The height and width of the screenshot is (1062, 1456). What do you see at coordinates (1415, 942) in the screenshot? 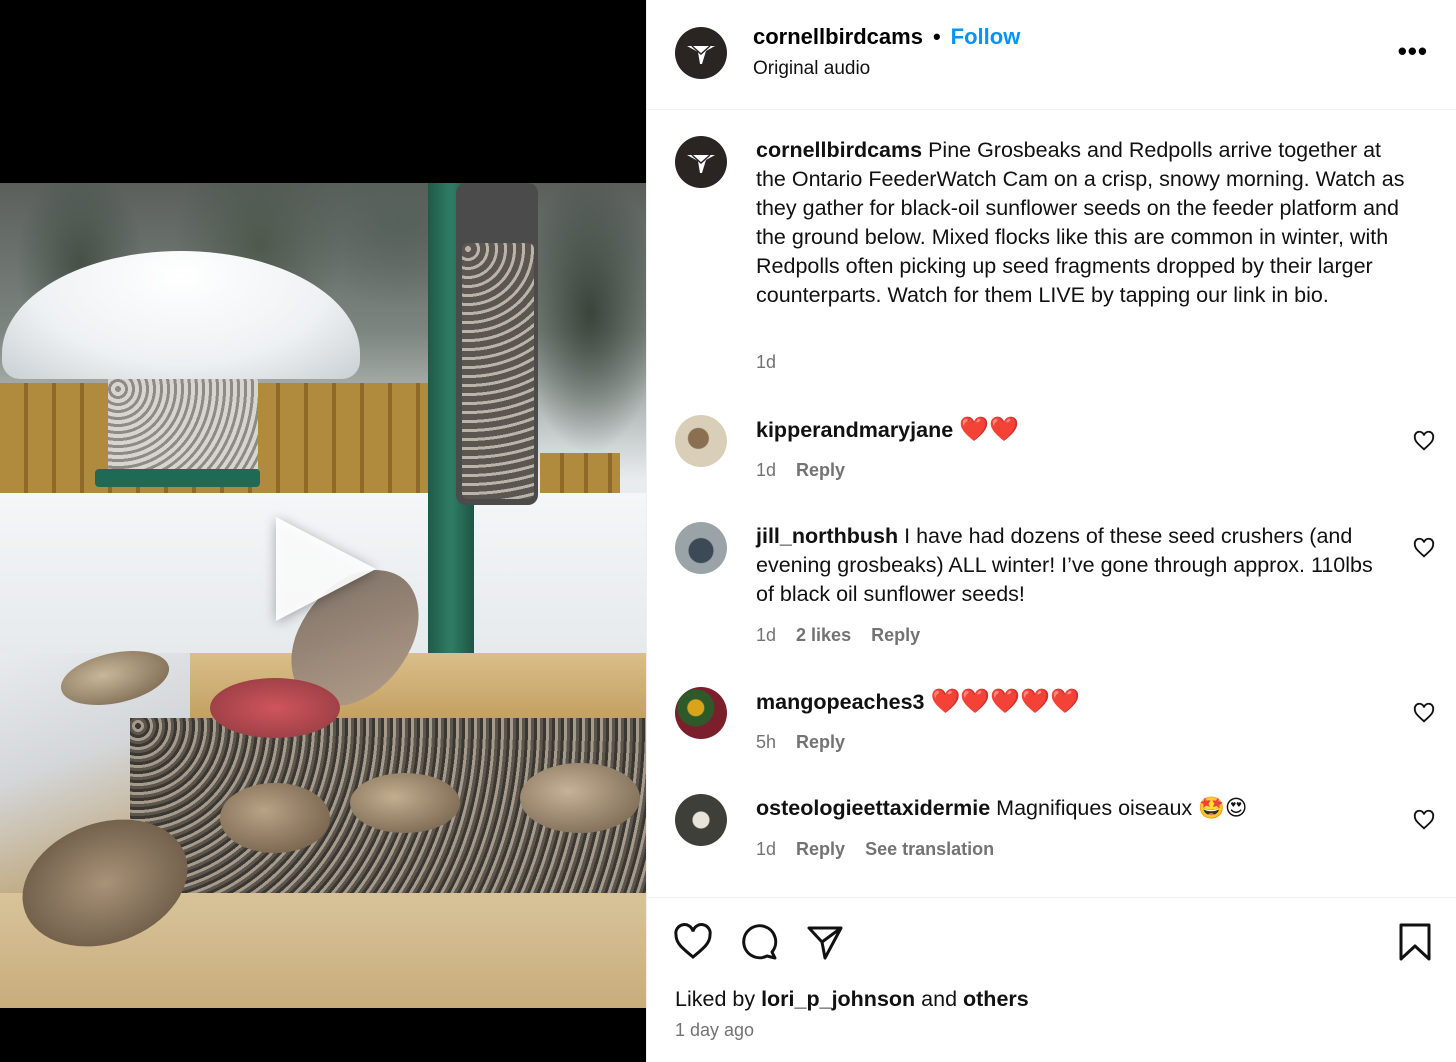
I see `bookmark-icon` at bounding box center [1415, 942].